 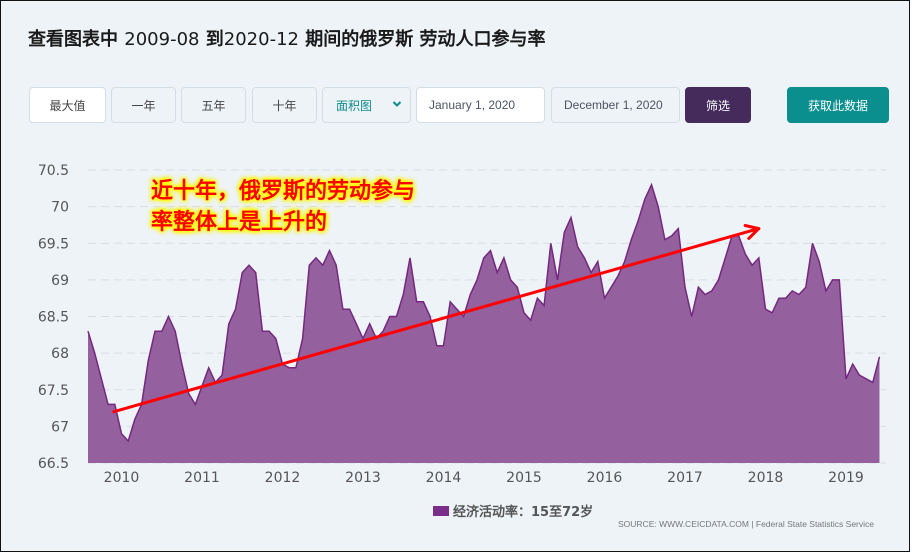 What do you see at coordinates (441, 510) in the screenshot?
I see `legend-swatch` at bounding box center [441, 510].